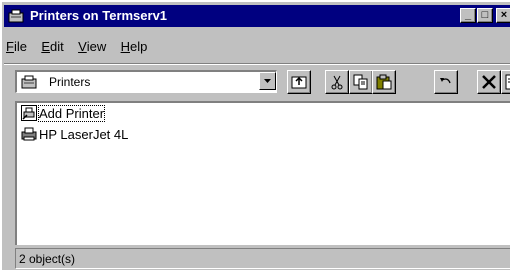  What do you see at coordinates (146, 81) in the screenshot?
I see `location-combo: Printers` at bounding box center [146, 81].